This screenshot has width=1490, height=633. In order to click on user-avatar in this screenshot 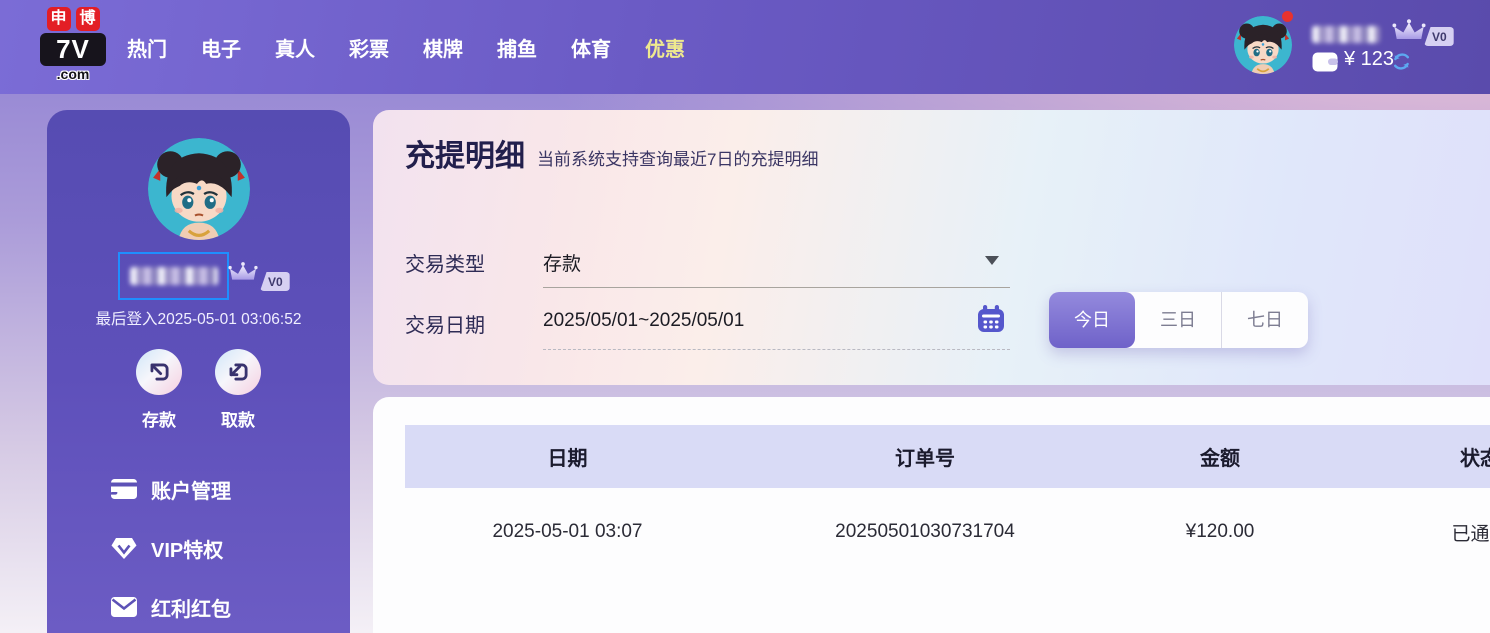, I will do `click(1263, 45)`.